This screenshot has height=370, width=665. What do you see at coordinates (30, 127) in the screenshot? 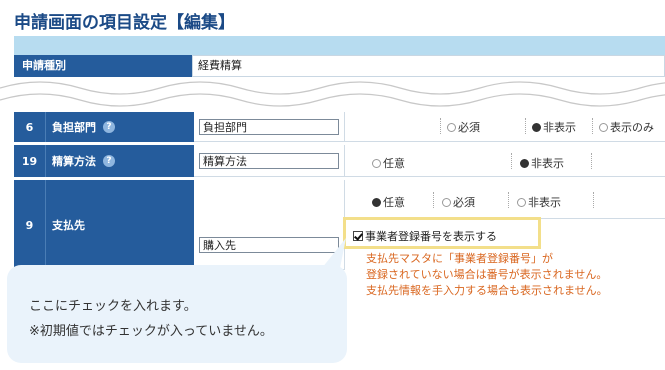
I see `row-number: 6` at bounding box center [30, 127].